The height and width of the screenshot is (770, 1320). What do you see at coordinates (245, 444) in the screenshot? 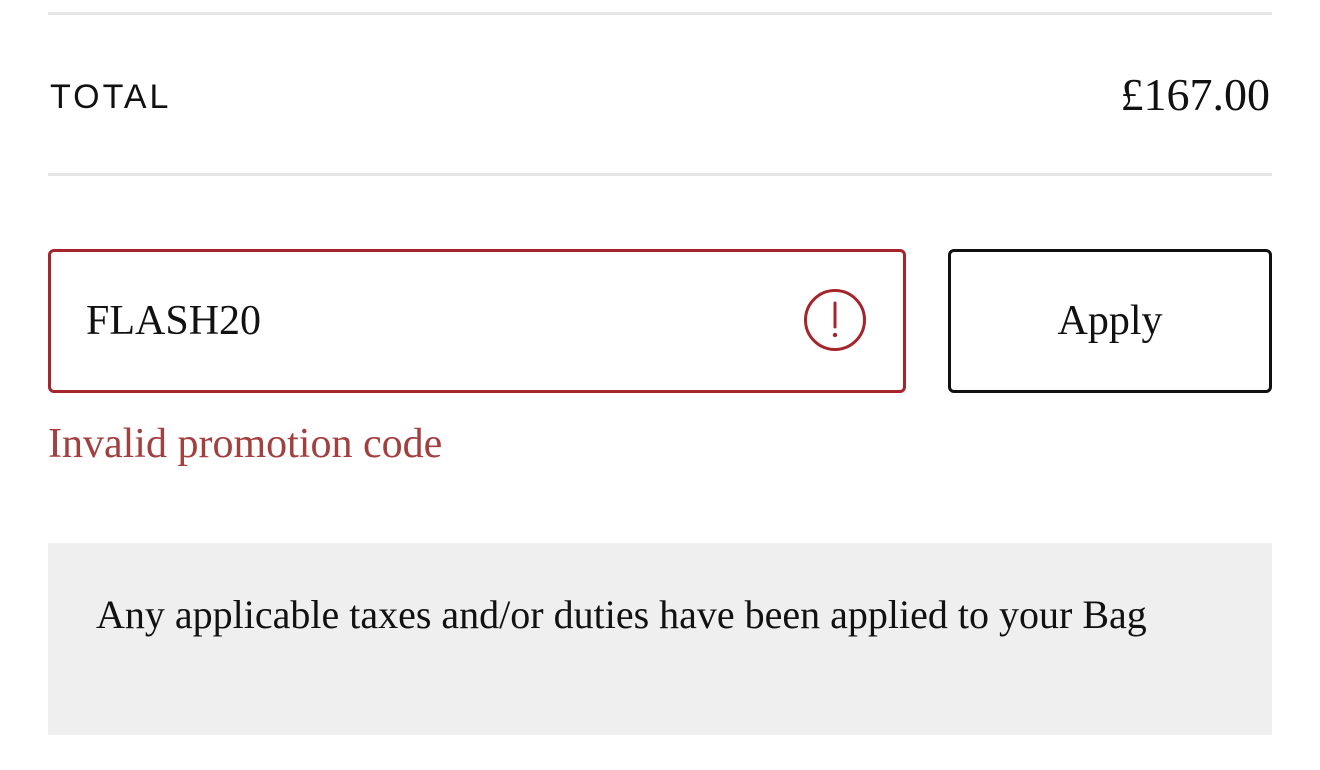
I see `promo-error-message: Invalid promotion code` at bounding box center [245, 444].